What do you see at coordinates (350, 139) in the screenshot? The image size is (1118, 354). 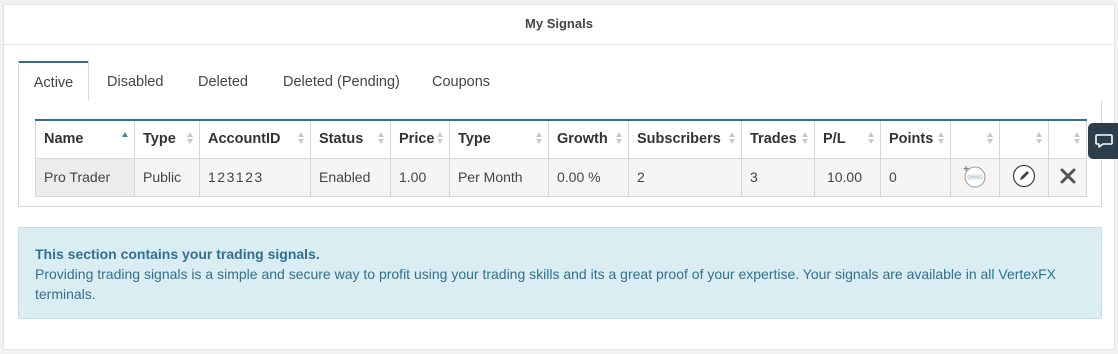 I see `column-header-status: Status` at bounding box center [350, 139].